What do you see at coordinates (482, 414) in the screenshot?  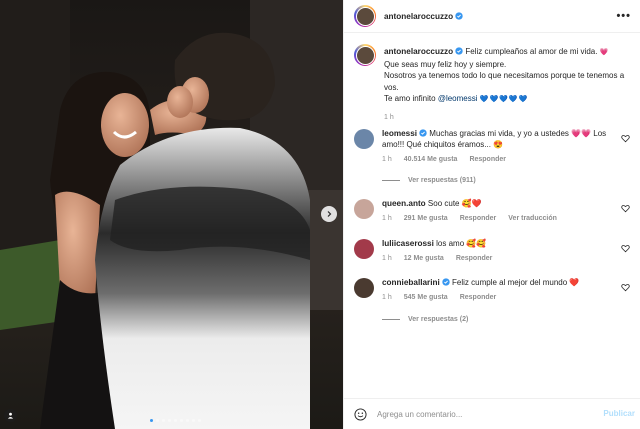 I see `comment-input` at bounding box center [482, 414].